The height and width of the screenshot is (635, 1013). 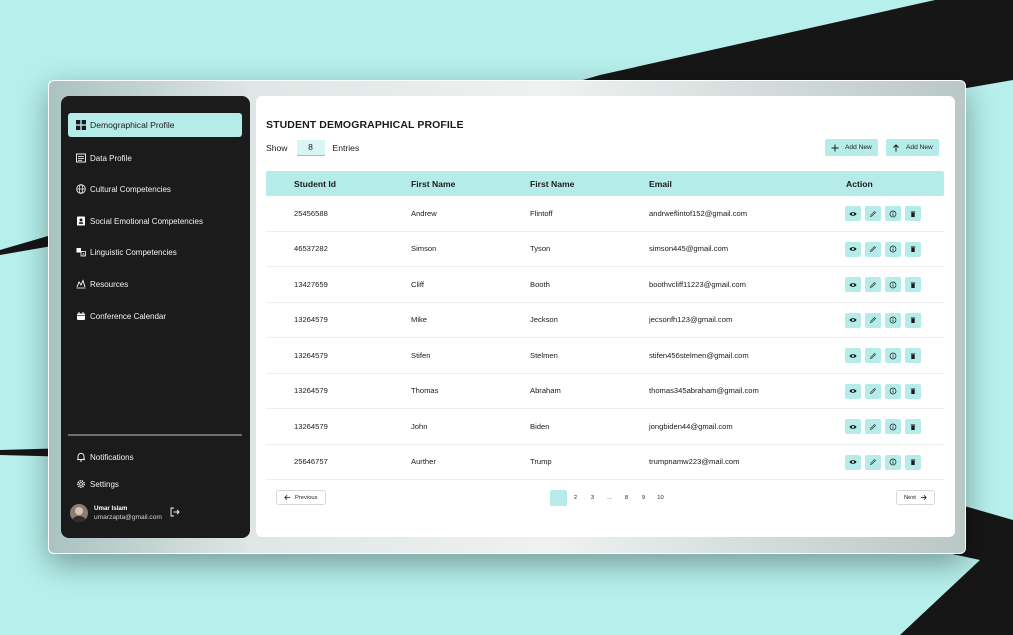 I want to click on entries-control: Show 8 Entries, so click(x=312, y=148).